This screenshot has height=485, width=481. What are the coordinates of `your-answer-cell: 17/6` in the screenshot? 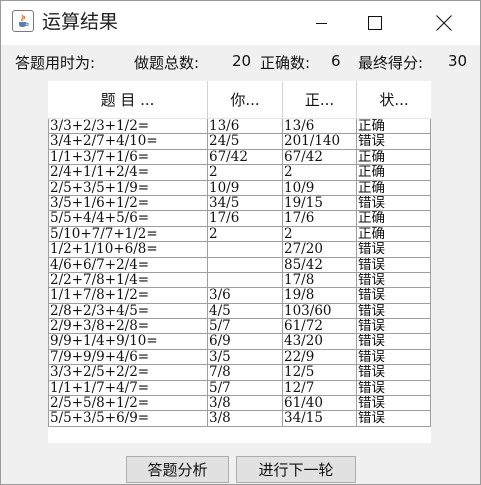 It's located at (245, 219).